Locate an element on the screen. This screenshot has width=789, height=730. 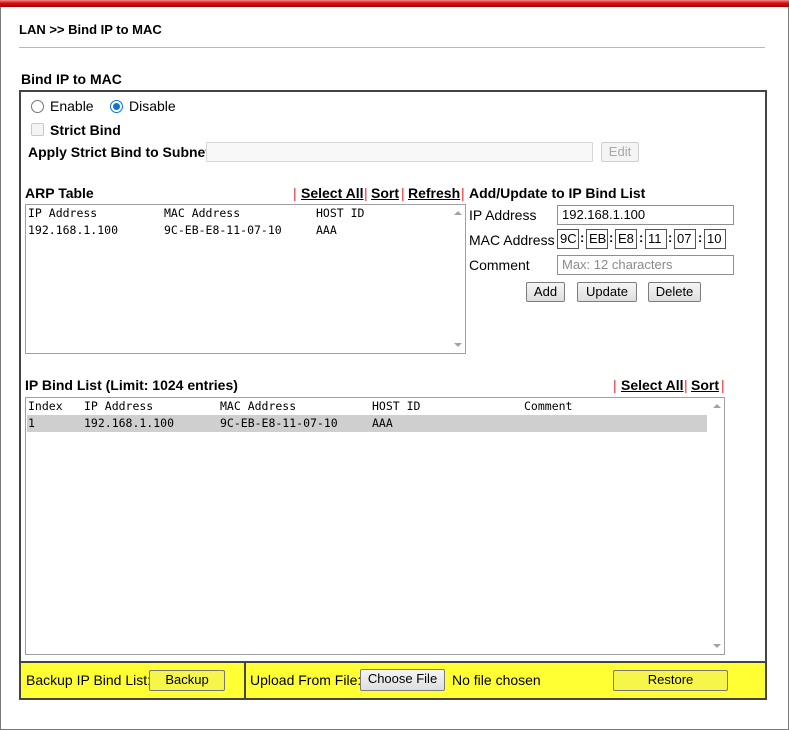
arp-row-host: AAA is located at coordinates (326, 230).